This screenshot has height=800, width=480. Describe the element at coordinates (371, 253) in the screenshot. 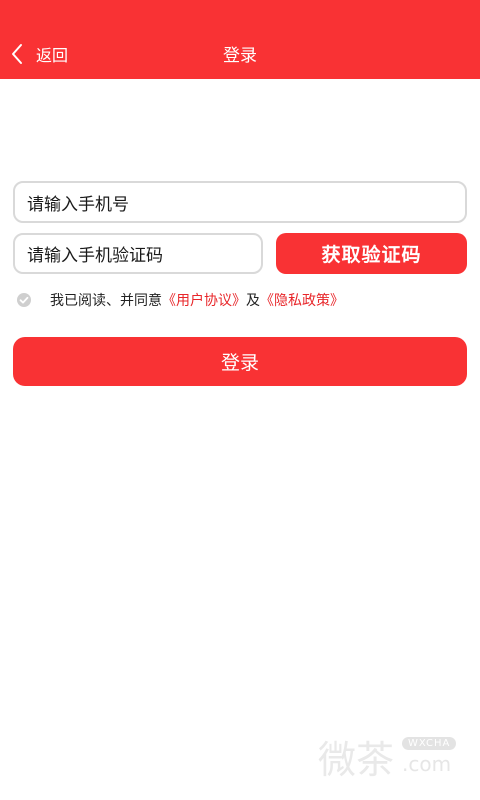

I see `get-code-button: 获取验证码` at that location.